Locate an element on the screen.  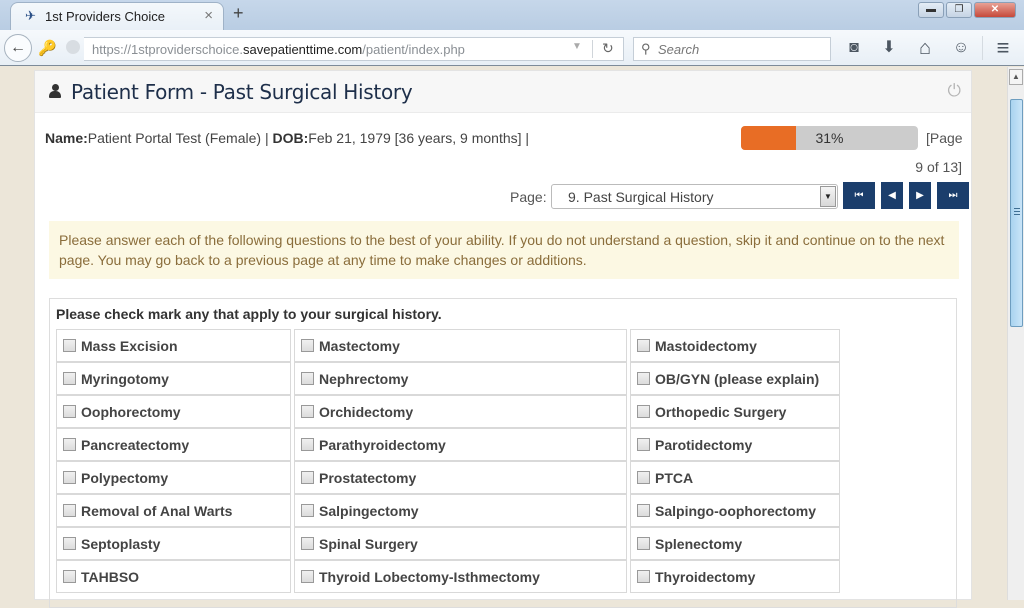
checklist-item: Orchidectomy is located at coordinates (460, 411).